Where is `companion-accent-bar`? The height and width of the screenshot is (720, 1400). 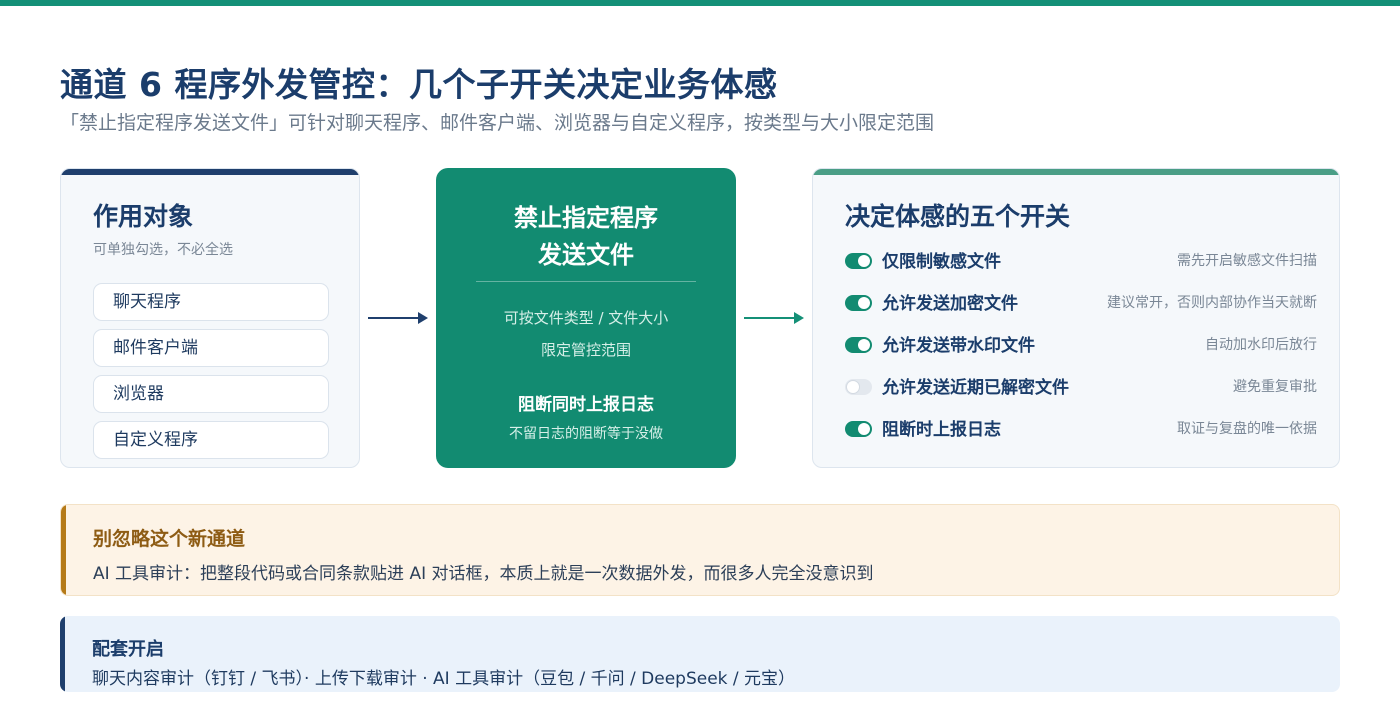 companion-accent-bar is located at coordinates (62, 654).